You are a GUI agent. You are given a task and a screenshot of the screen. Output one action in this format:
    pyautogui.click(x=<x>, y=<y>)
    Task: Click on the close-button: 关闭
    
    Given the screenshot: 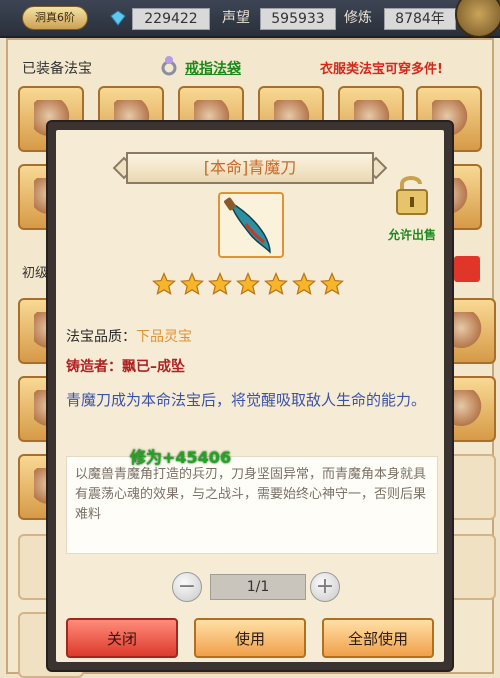 What is the action you would take?
    pyautogui.click(x=122, y=638)
    